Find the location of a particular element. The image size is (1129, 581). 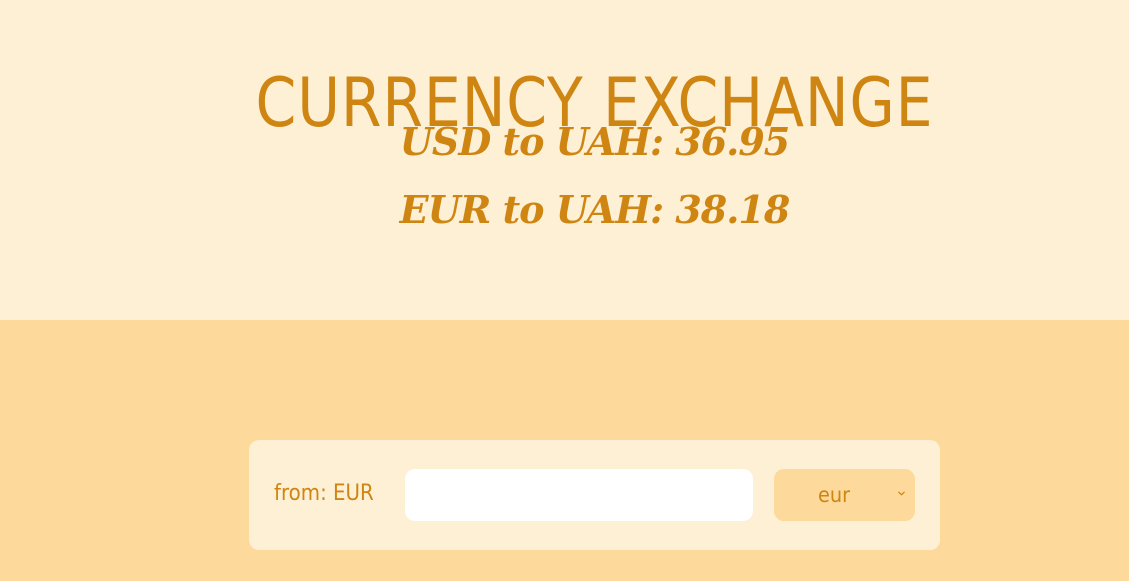

usd-to-uah-rate: USD to UAH: 36.95 is located at coordinates (595, 141).